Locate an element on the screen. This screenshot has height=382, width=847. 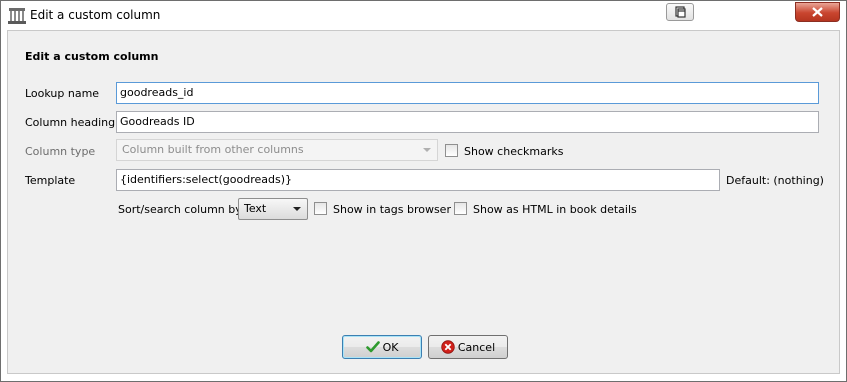
title-bar: Edit a custom column is located at coordinates (423, 15).